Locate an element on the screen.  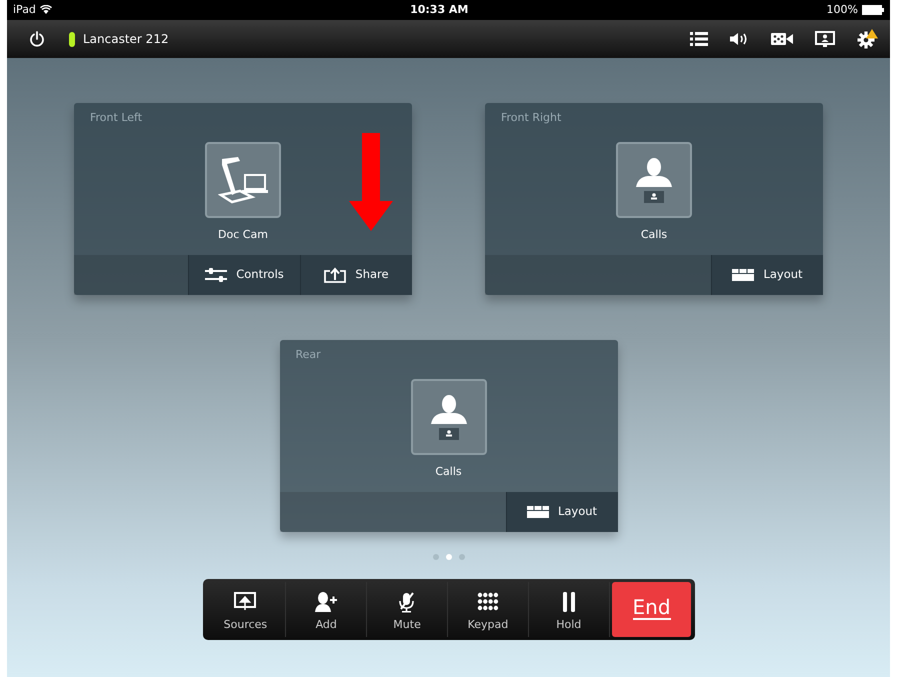
document-camera-icon is located at coordinates (243, 179).